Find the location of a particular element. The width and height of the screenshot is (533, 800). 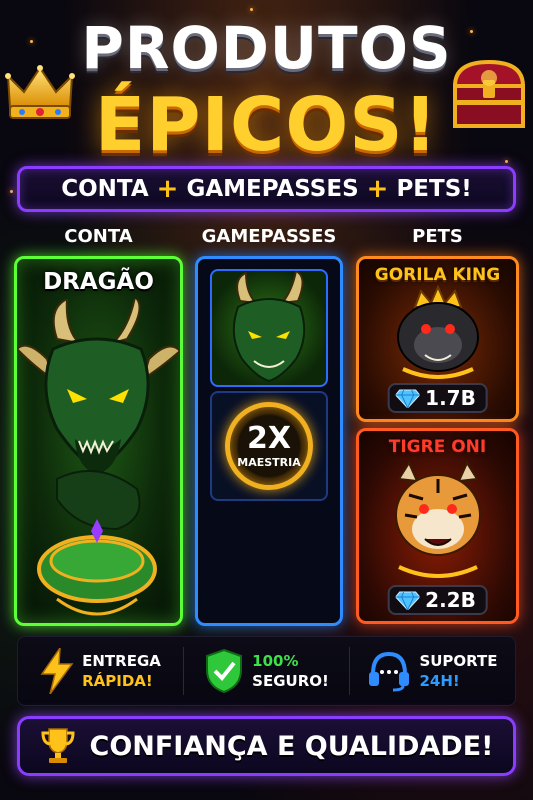

dragon-gamepass-thumbnail is located at coordinates (269, 328).